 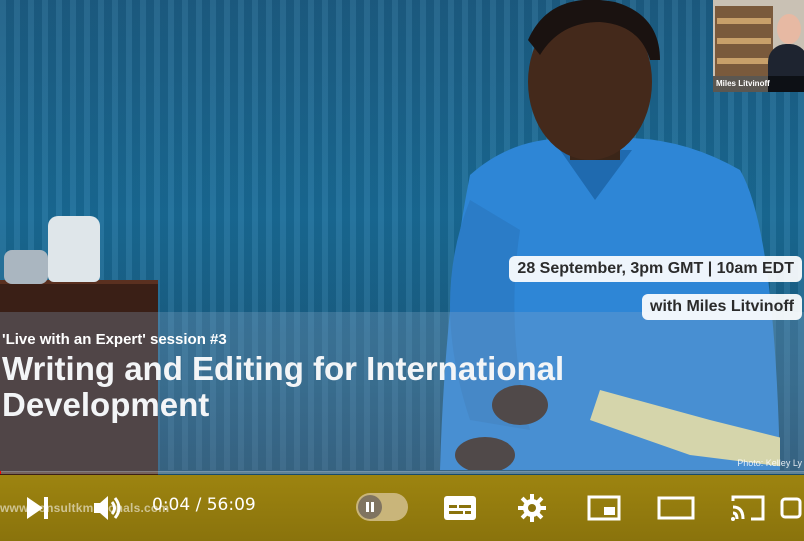 I want to click on photo-credit: Photo: Kelley Ly, so click(x=769, y=463).